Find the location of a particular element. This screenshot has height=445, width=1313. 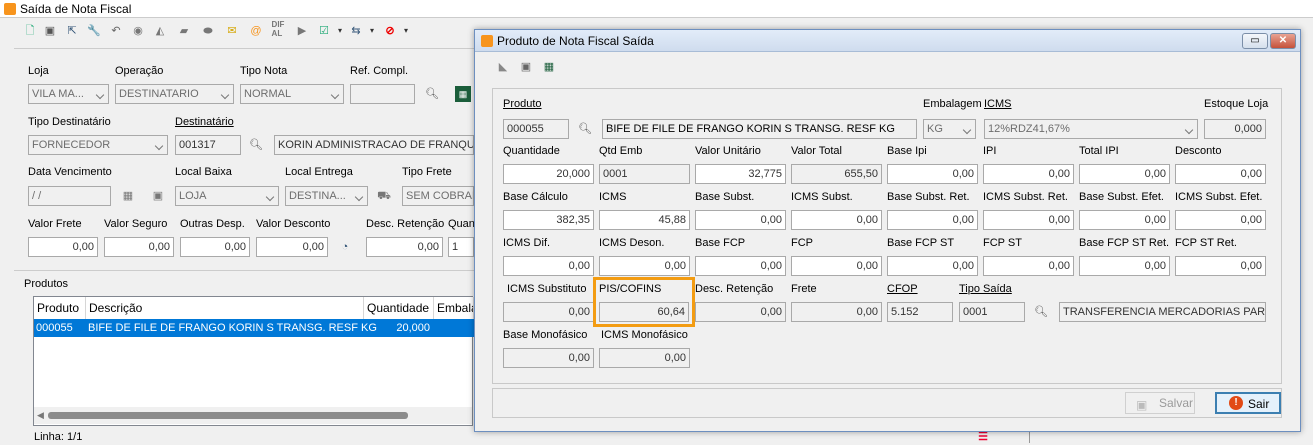

column-header-quantidade: Quantidade is located at coordinates (399, 308).